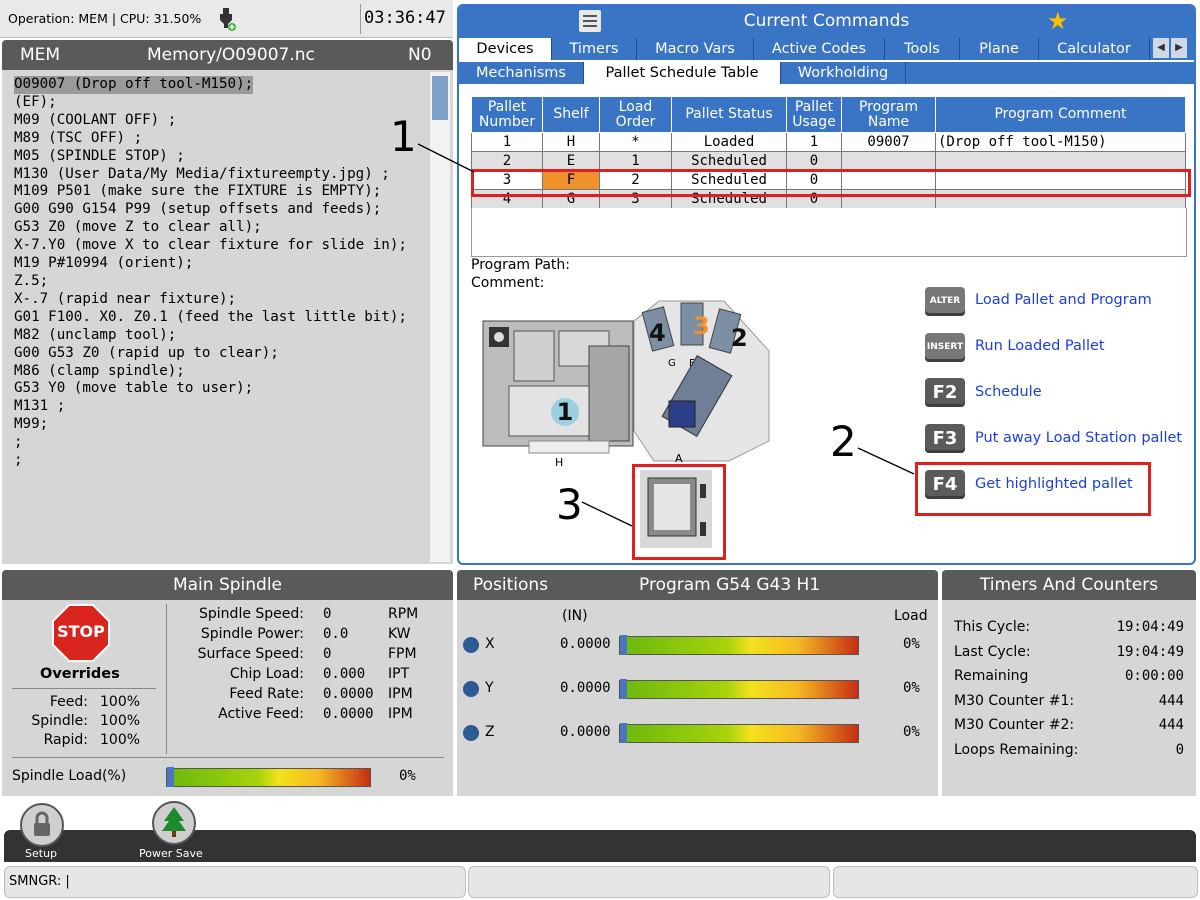  Describe the element at coordinates (403, 614) in the screenshot. I see `stat-unit: RPM` at that location.